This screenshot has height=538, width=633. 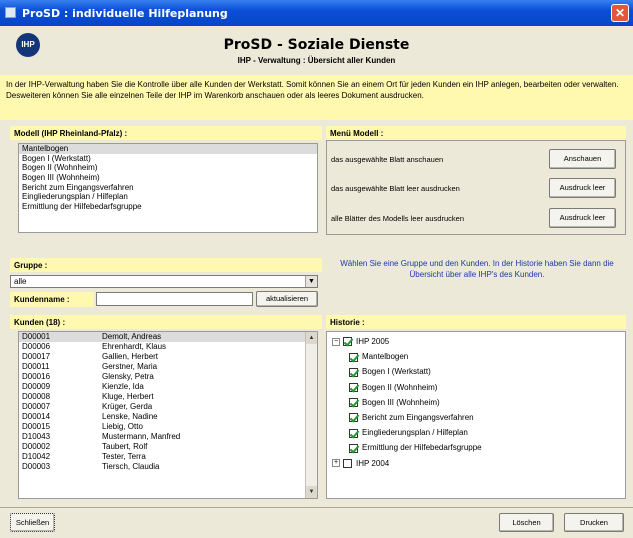 I want to click on close-button: Schließen, so click(x=32, y=522).